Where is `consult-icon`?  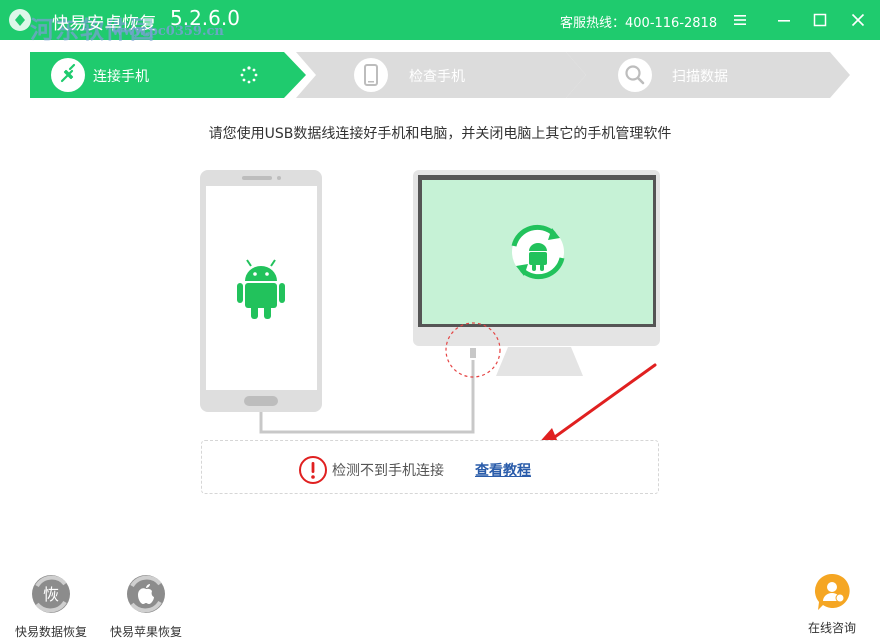
consult-icon is located at coordinates (832, 591).